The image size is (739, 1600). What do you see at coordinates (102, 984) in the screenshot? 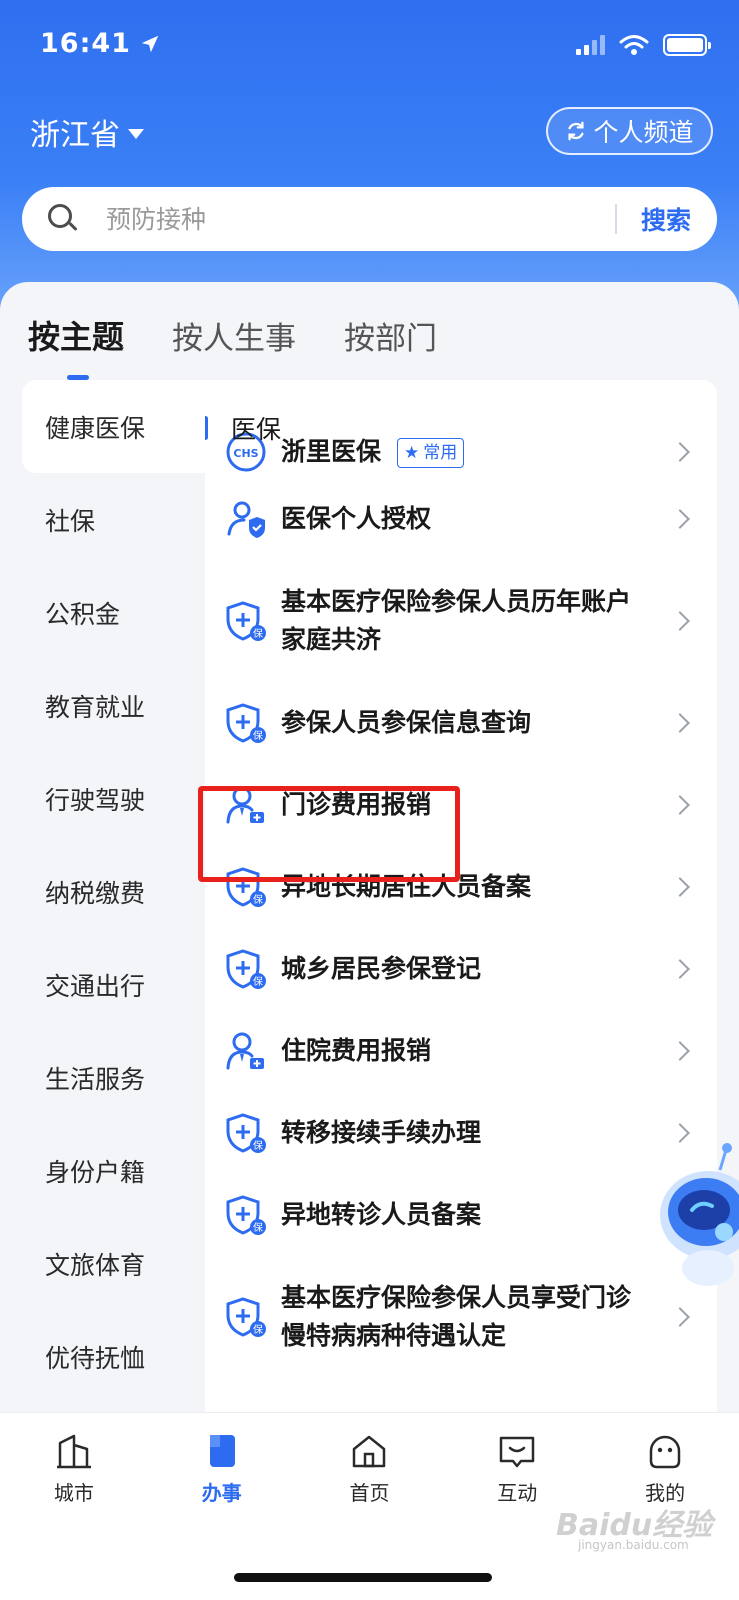
I see `nav-item-transport: 交通出行` at bounding box center [102, 984].